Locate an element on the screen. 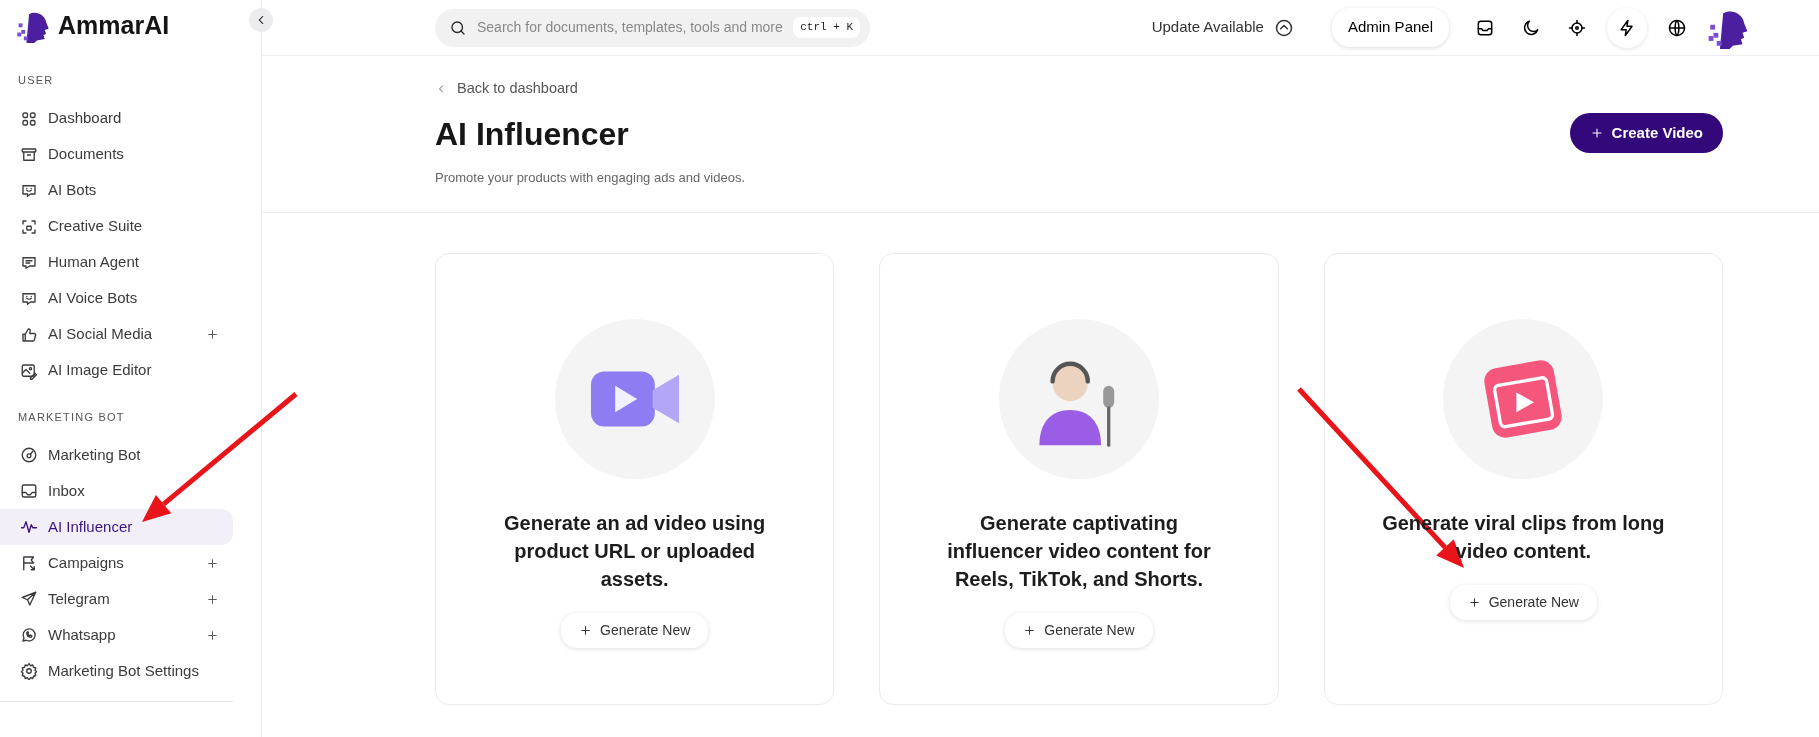  sidebar-item: Inbox is located at coordinates (116, 491).